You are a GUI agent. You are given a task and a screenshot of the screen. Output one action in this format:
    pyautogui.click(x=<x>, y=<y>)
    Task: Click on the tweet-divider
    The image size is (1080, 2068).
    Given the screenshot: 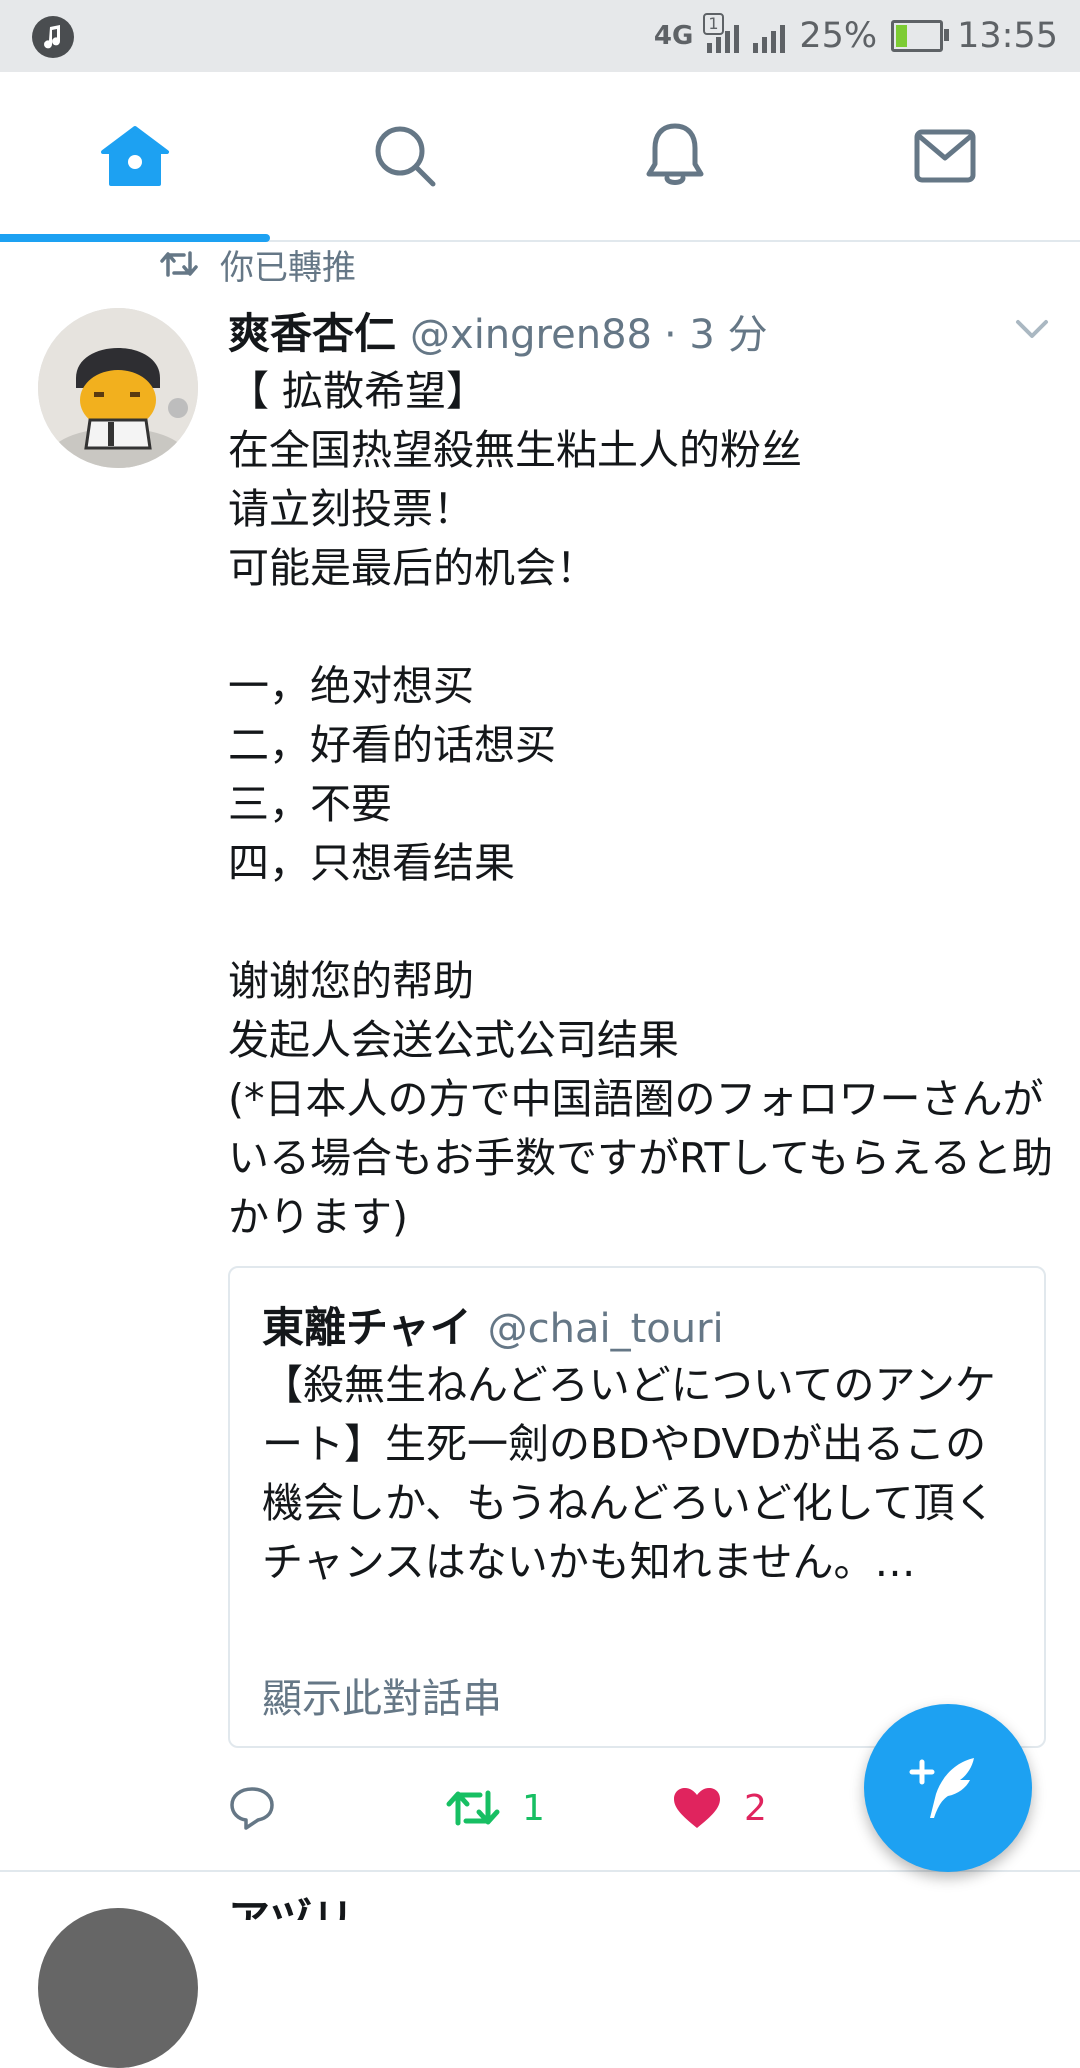 What is the action you would take?
    pyautogui.click(x=540, y=1871)
    